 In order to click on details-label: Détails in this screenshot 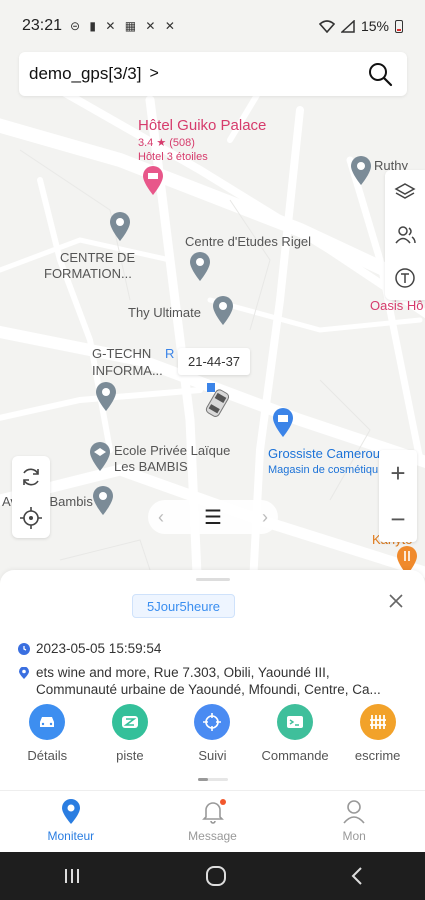, I will do `click(47, 755)`.